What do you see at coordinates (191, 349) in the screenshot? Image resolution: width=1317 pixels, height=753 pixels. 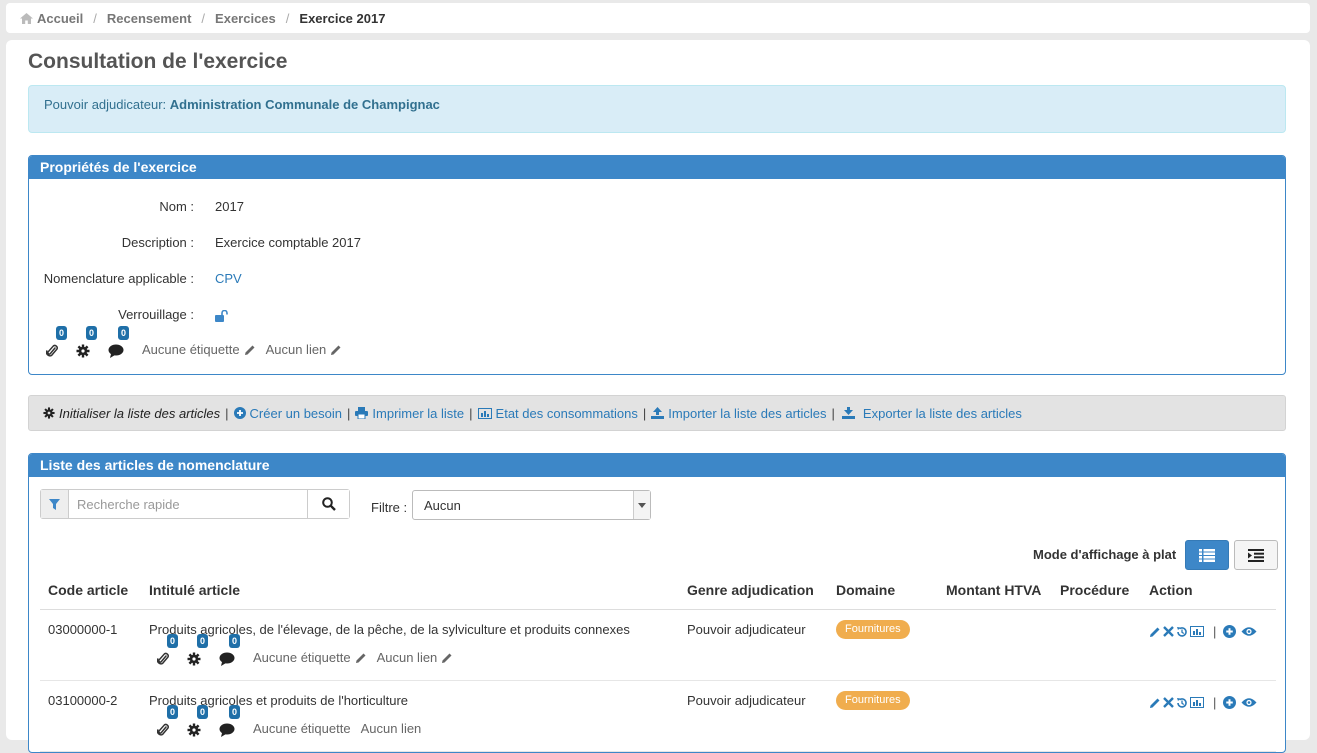 I see `no-tag-label: Aucune étiquette` at bounding box center [191, 349].